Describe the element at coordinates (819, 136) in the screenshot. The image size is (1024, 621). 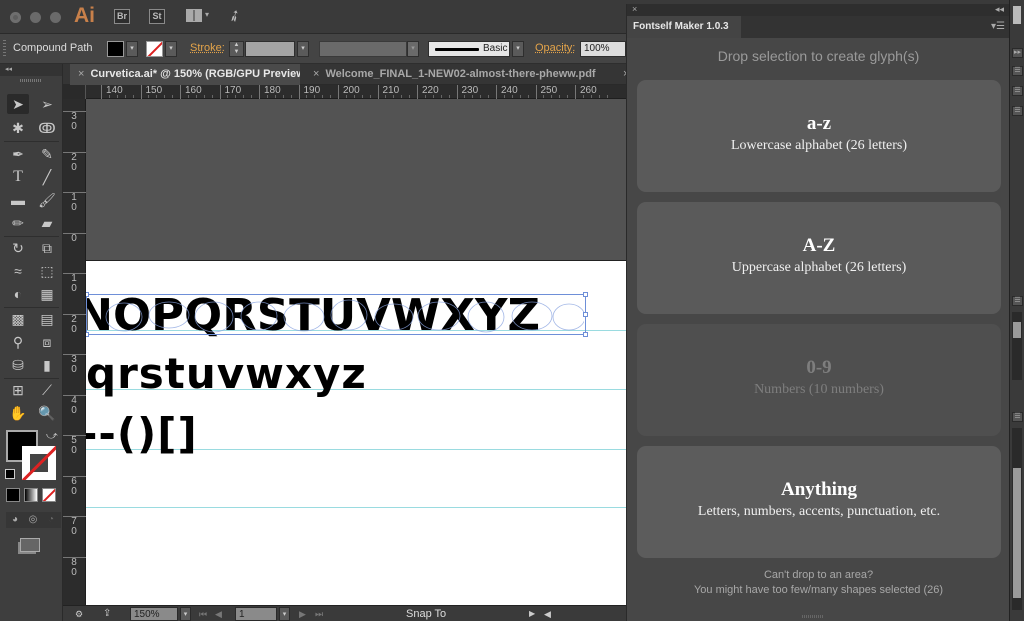
I see `drop-zone-lowercase: a-z Lowercase alphabet (26 letters)` at that location.